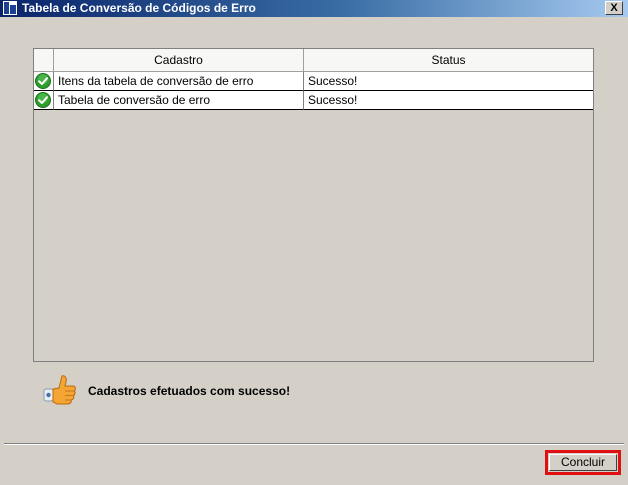  I want to click on close-button: X, so click(614, 8).